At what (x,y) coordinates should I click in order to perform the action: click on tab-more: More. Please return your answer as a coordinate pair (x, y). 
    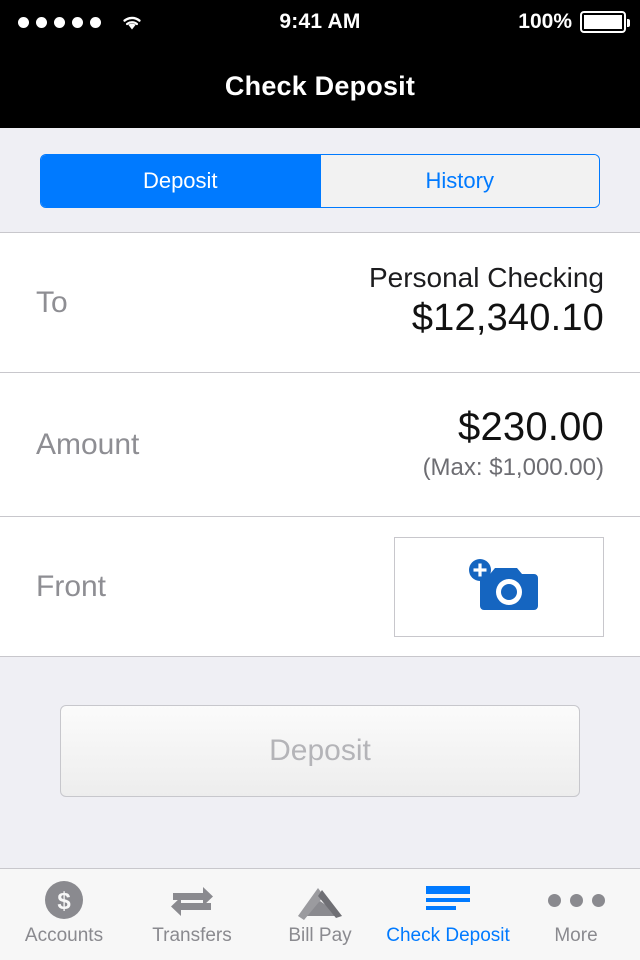
    Looking at the image, I should click on (576, 908).